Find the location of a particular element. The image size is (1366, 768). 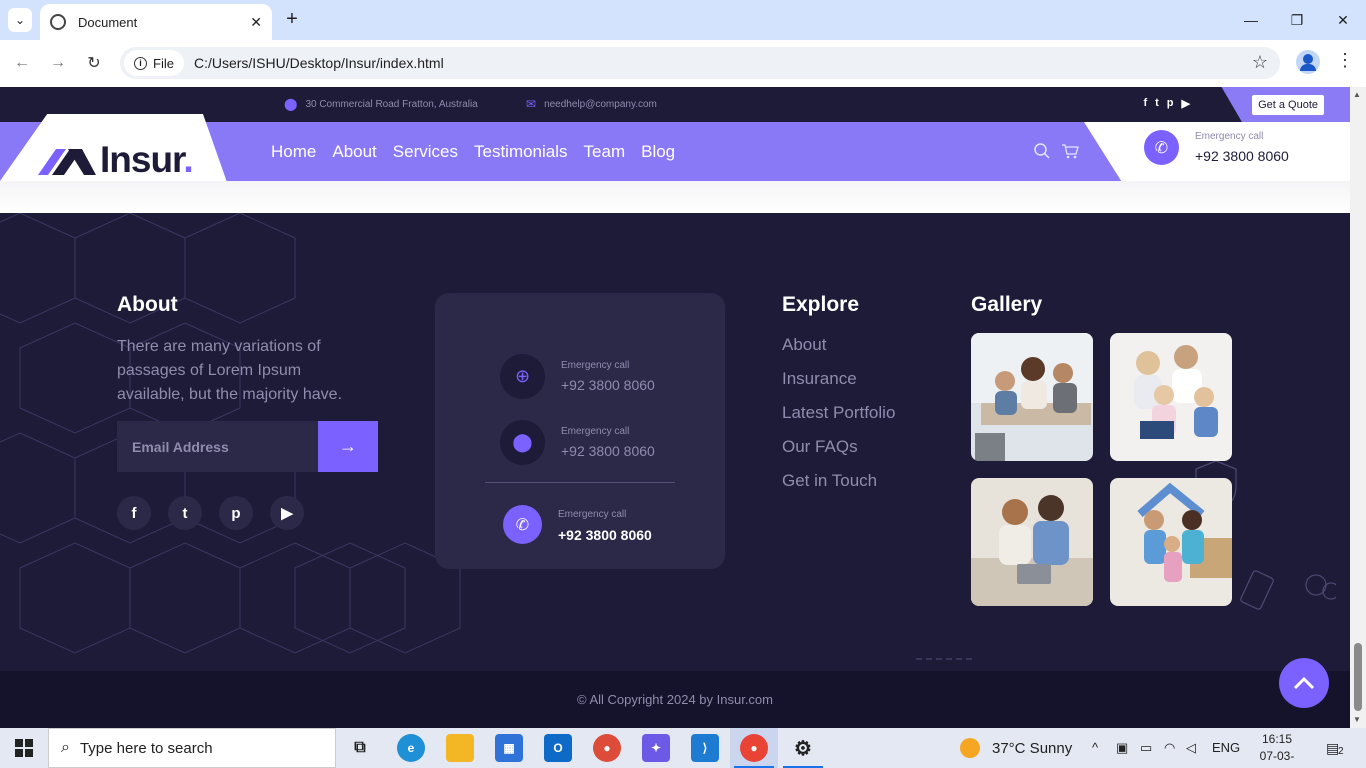

browser-menu-icon: ⋮ is located at coordinates (1345, 60).